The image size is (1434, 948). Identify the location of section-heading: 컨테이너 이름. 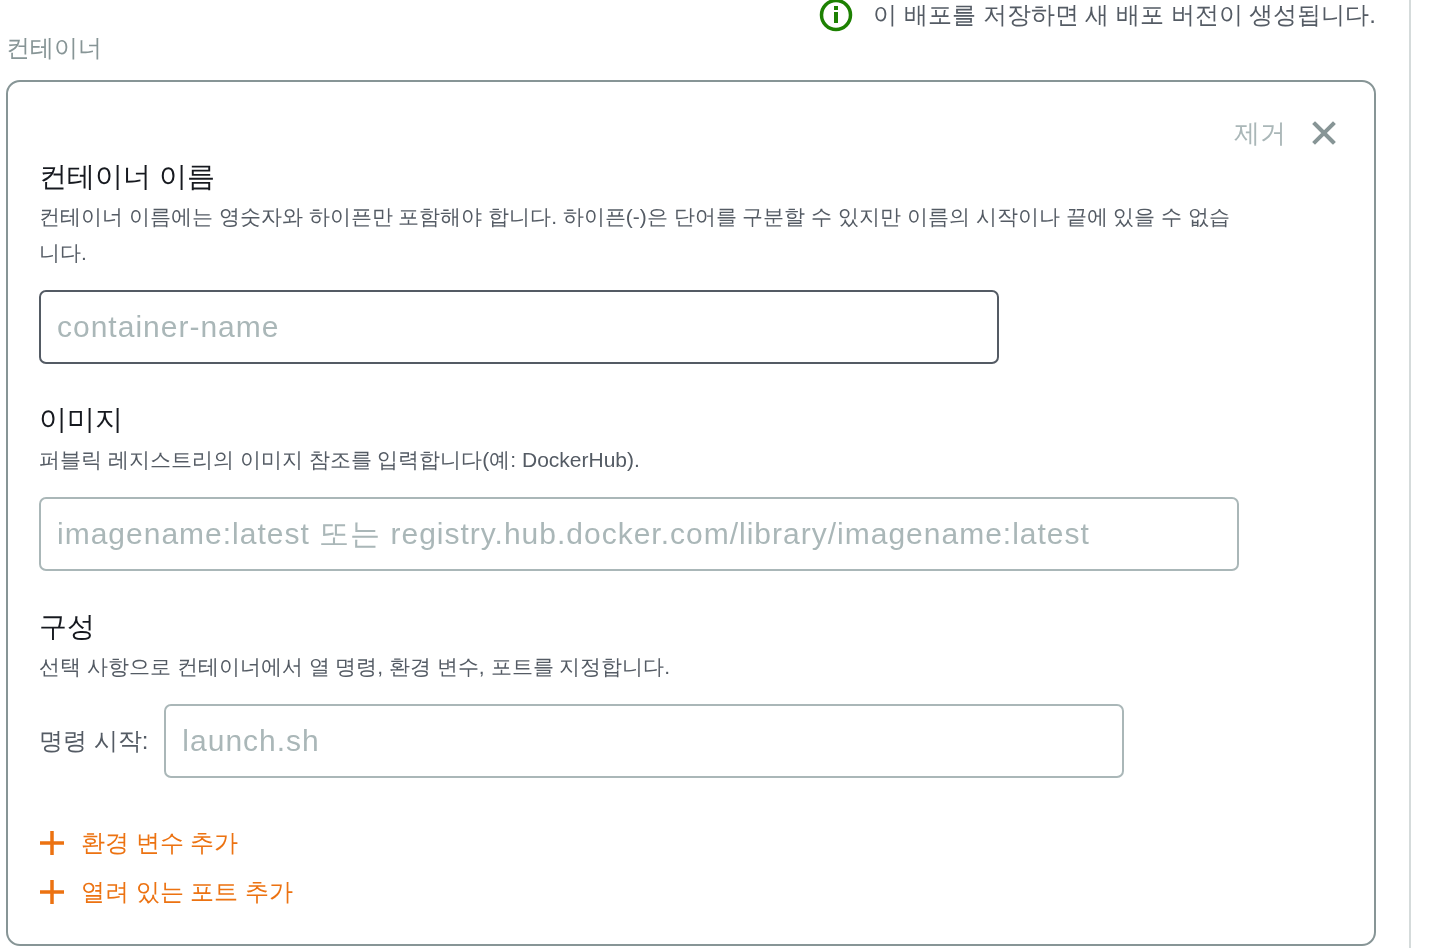
(127, 177).